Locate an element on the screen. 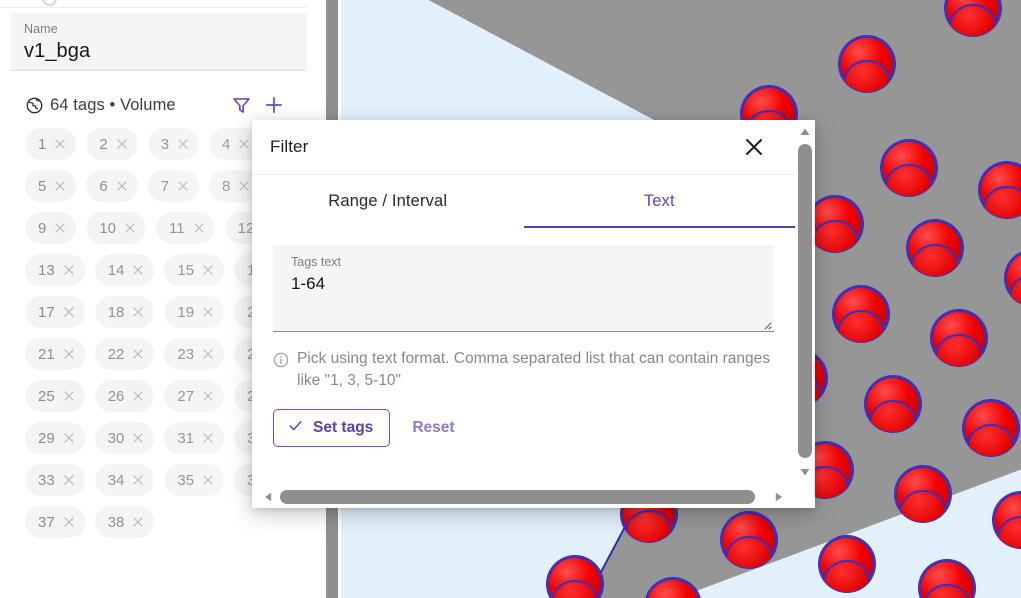 This screenshot has height=598, width=1021. tag-chip: 34 is located at coordinates (124, 480).